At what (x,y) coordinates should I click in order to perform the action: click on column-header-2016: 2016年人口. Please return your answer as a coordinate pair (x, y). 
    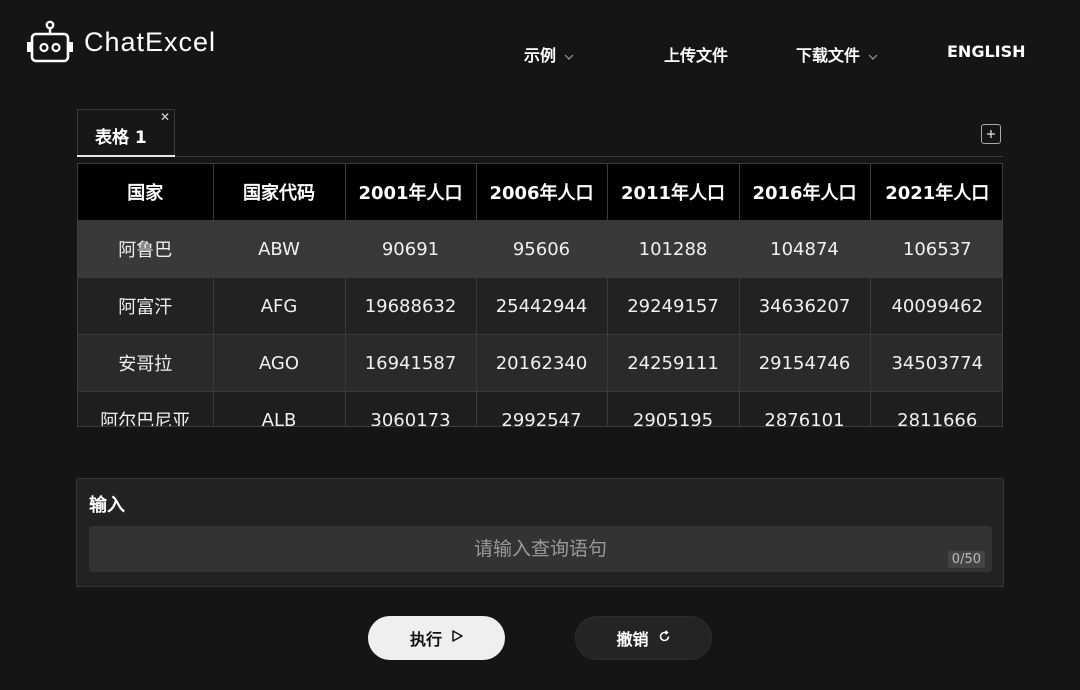
    Looking at the image, I should click on (805, 192).